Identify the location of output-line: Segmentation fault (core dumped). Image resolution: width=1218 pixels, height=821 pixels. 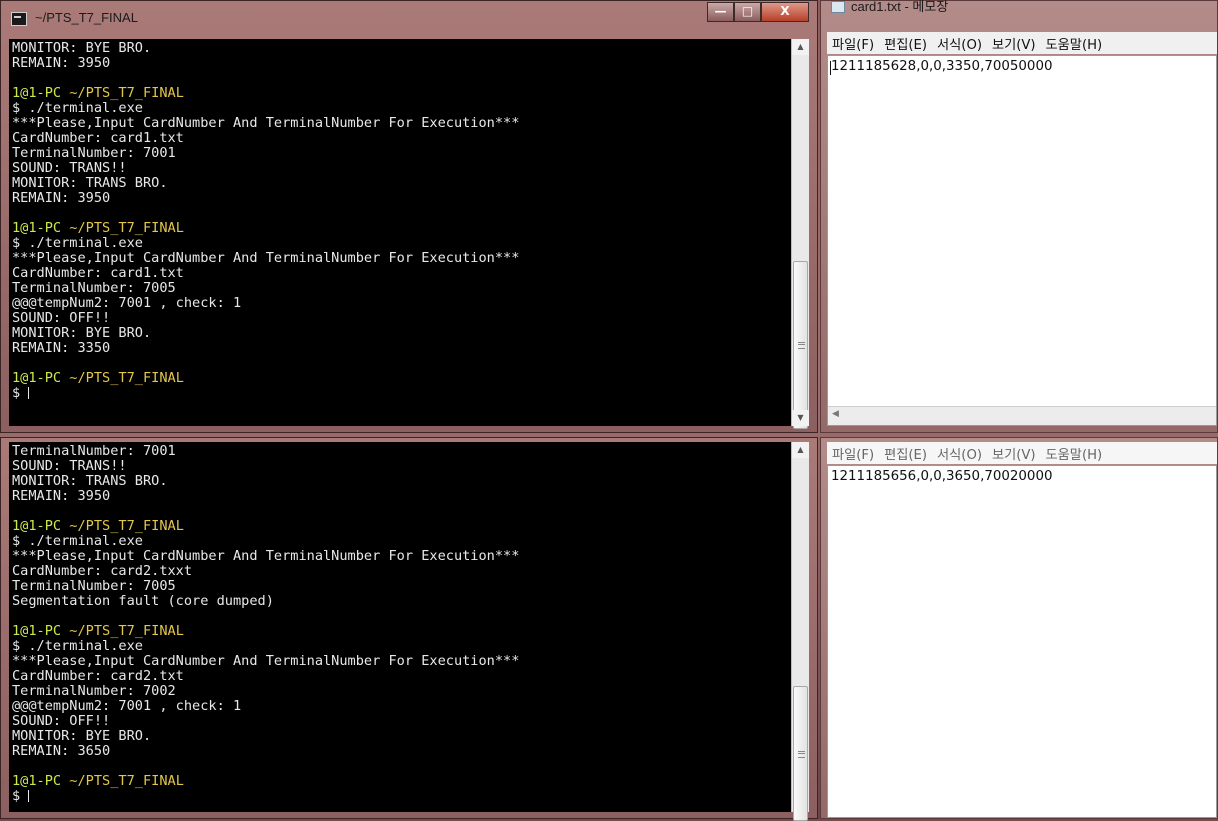
(143, 601).